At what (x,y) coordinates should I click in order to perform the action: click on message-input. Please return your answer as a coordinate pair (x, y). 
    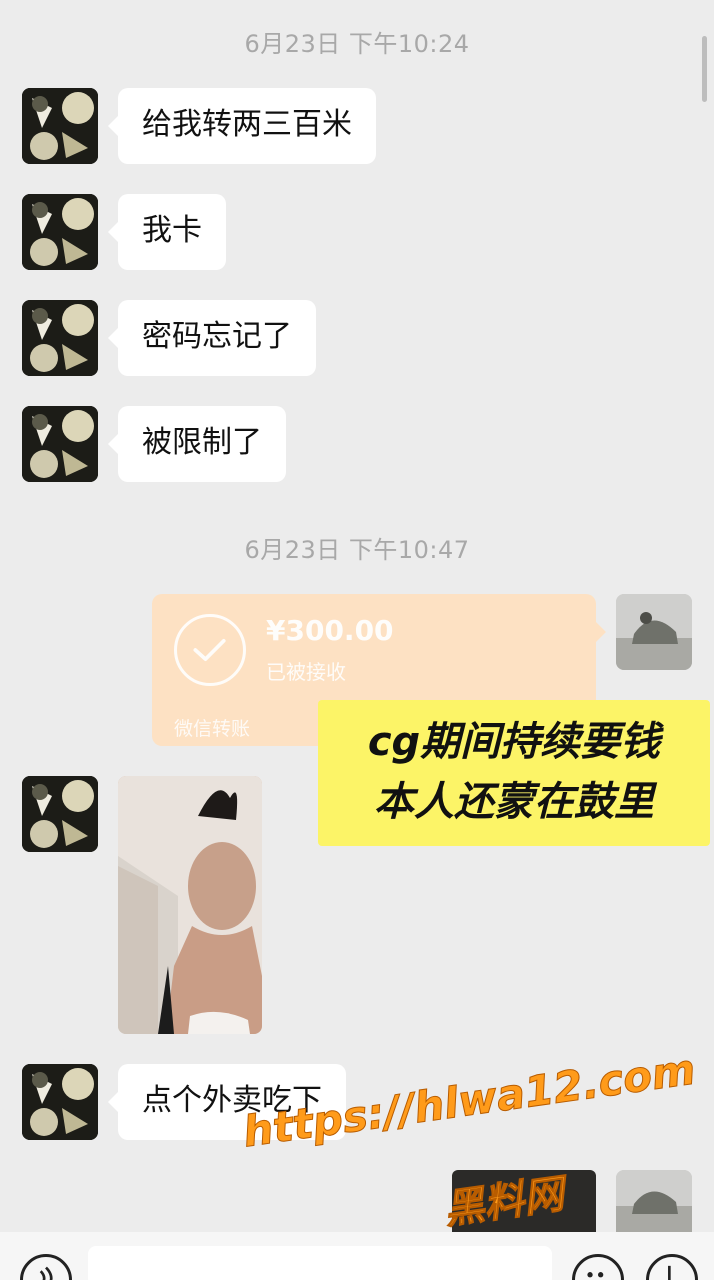
    Looking at the image, I should click on (320, 1263).